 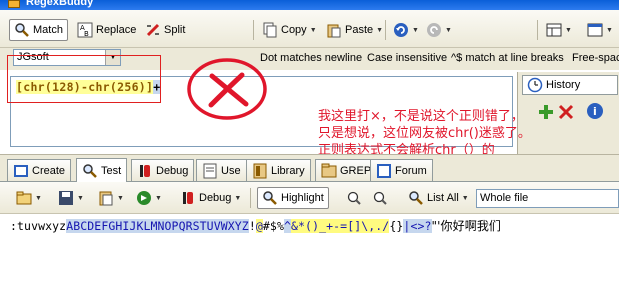 I want to click on tab-create: Create, so click(x=39, y=170).